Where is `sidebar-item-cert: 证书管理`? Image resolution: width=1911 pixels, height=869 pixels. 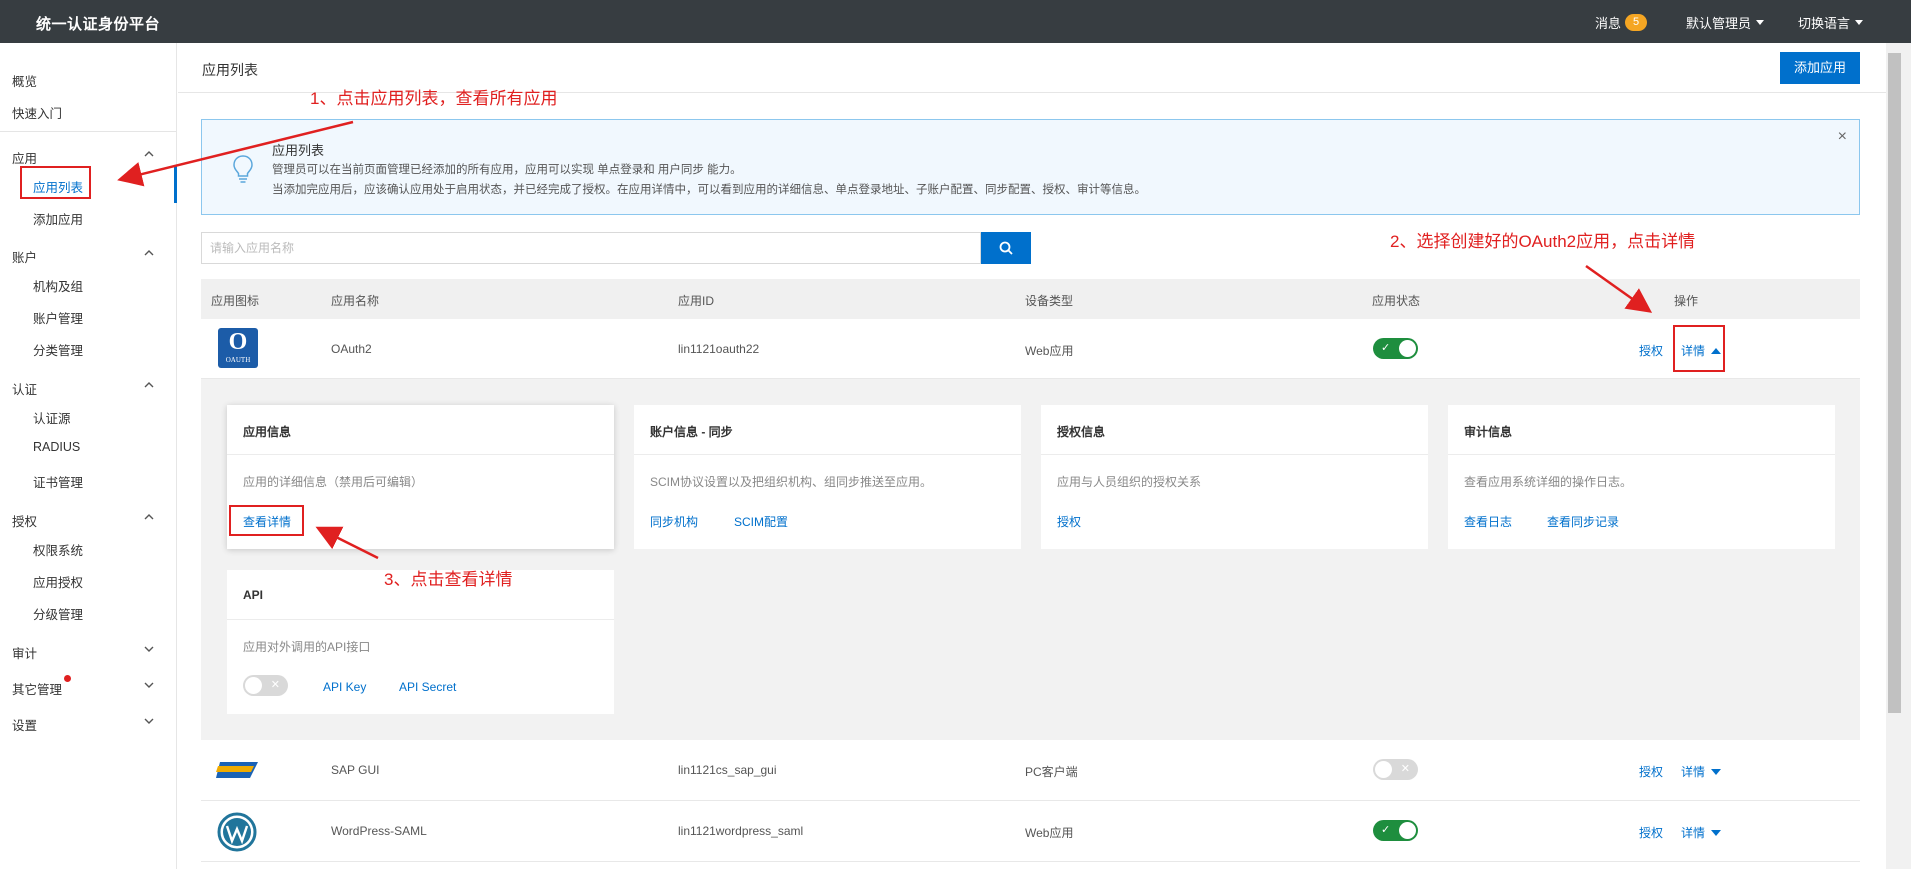
sidebar-item-cert: 证书管理 is located at coordinates (58, 481).